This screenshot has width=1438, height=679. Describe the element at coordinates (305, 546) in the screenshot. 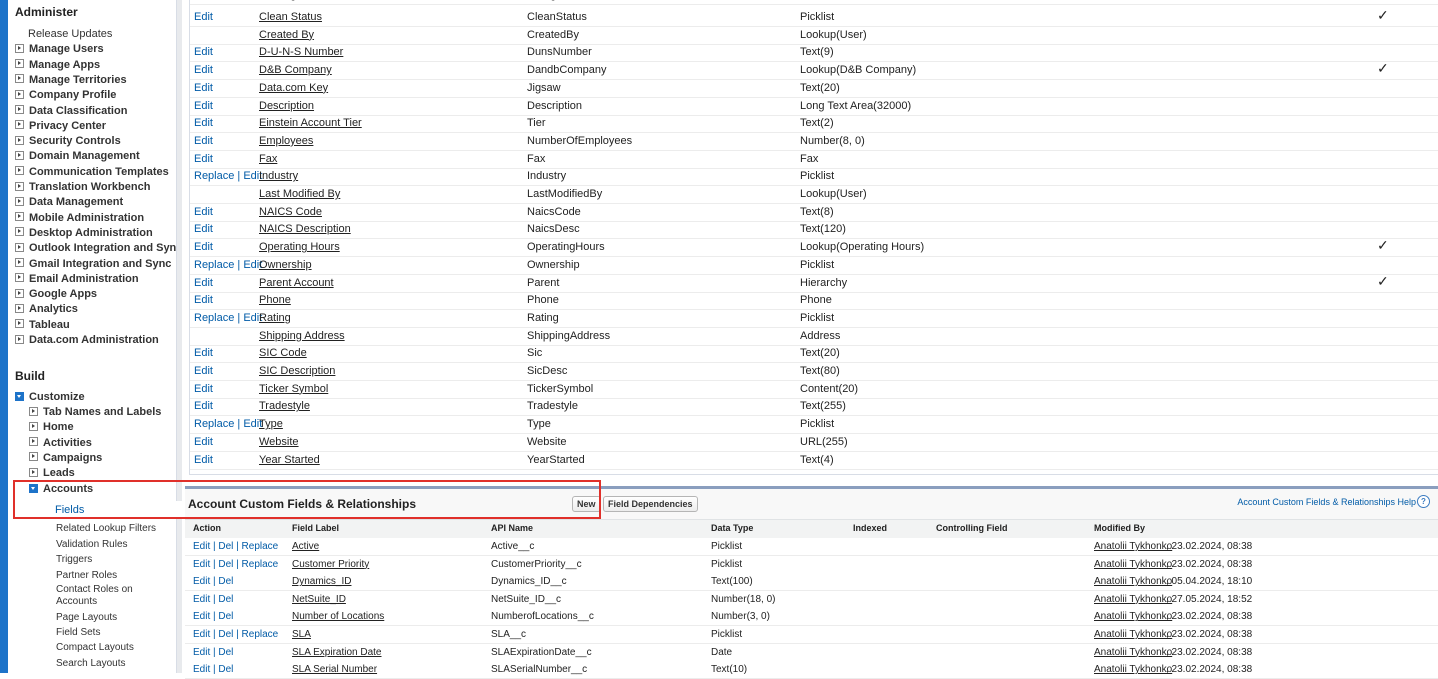

I see `field-label-link: Active` at that location.